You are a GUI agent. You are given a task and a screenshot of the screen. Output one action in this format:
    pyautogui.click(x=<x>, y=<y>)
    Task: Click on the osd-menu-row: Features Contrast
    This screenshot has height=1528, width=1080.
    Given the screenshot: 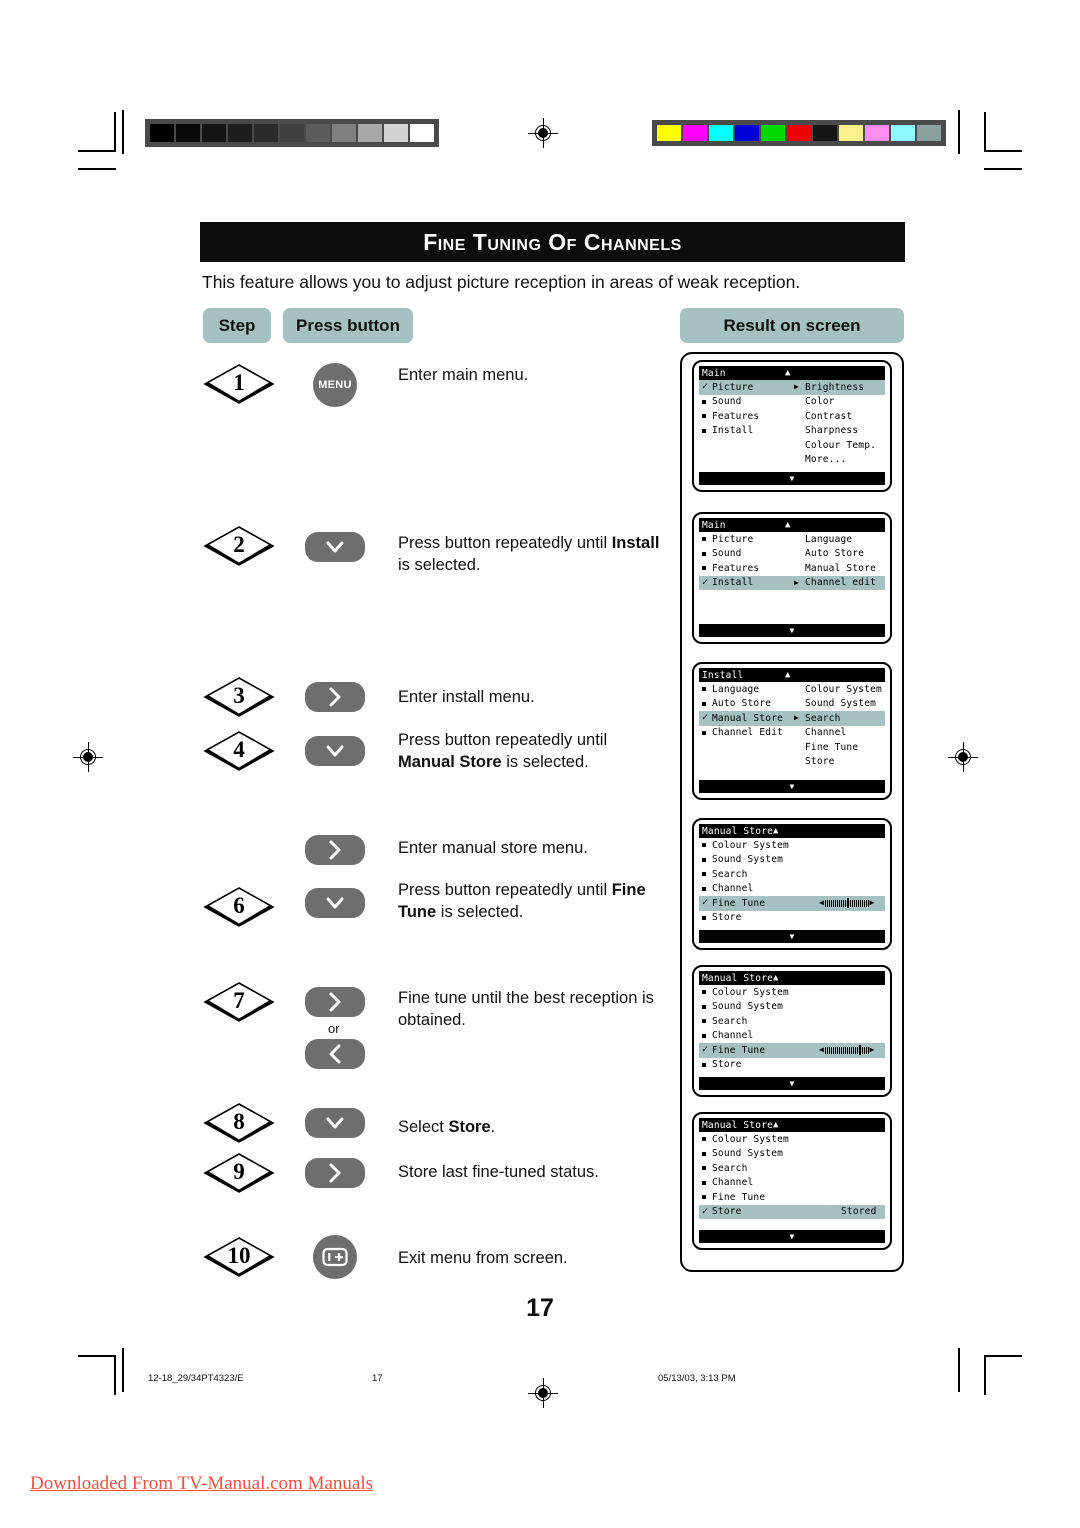 What is the action you would take?
    pyautogui.click(x=792, y=416)
    